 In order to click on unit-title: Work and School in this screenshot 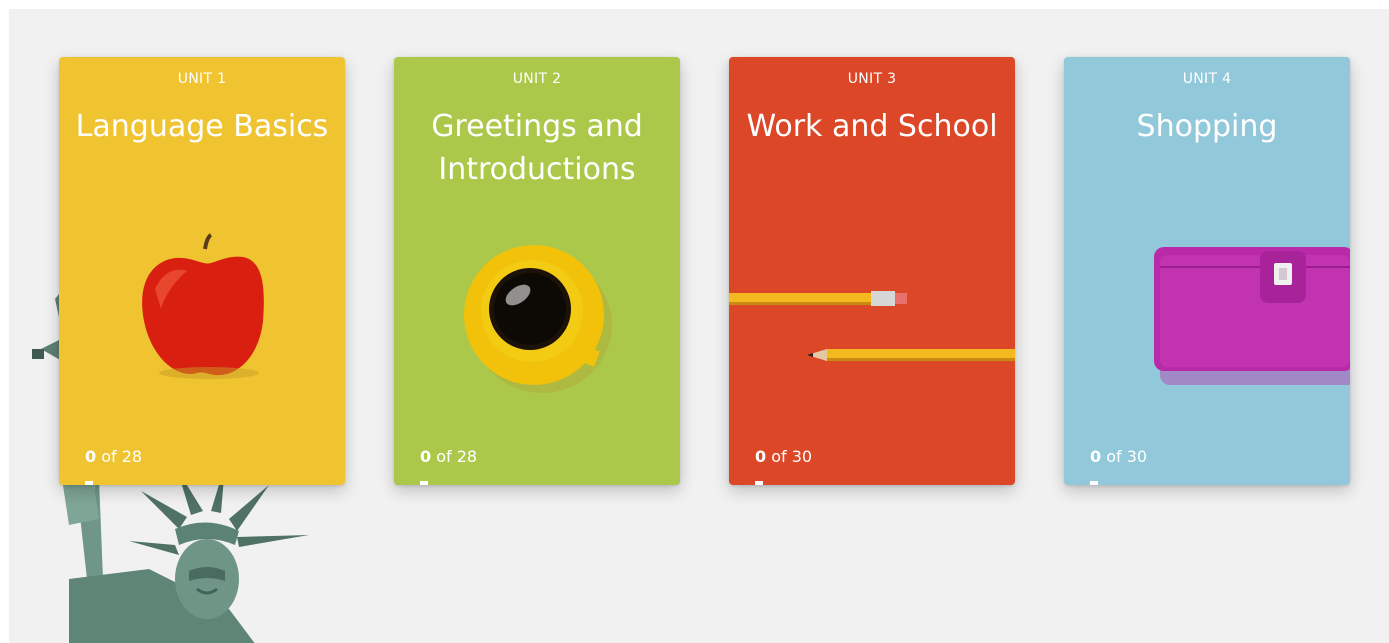, I will do `click(872, 126)`.